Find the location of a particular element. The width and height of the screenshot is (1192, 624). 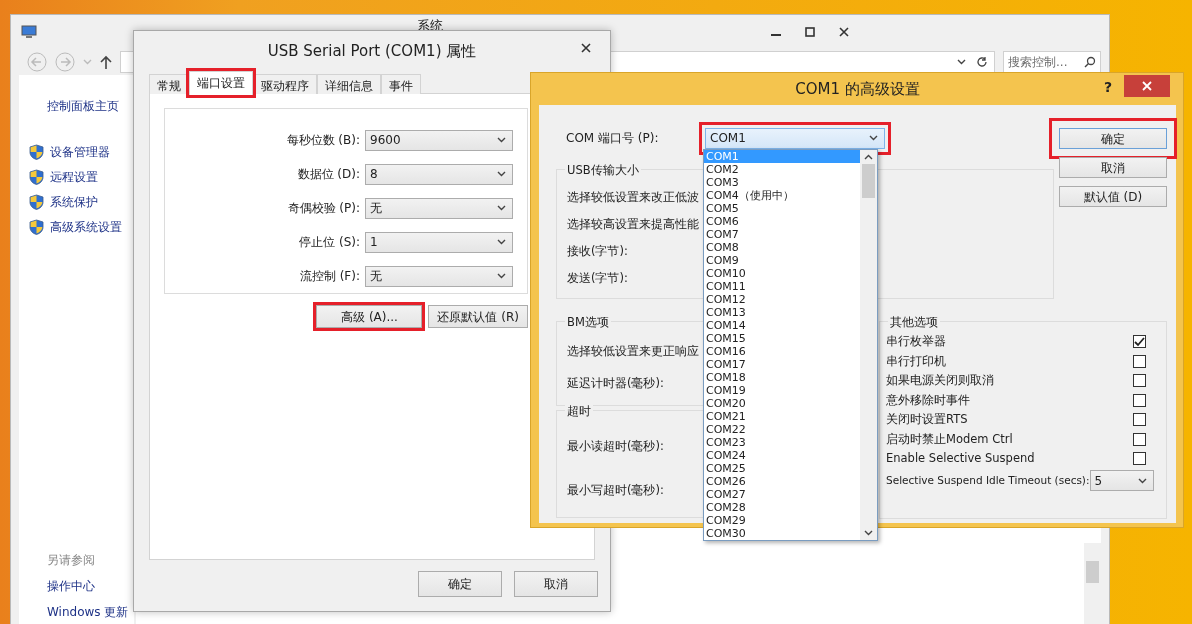

sidebar-link: 系统保护 is located at coordinates (74, 201).